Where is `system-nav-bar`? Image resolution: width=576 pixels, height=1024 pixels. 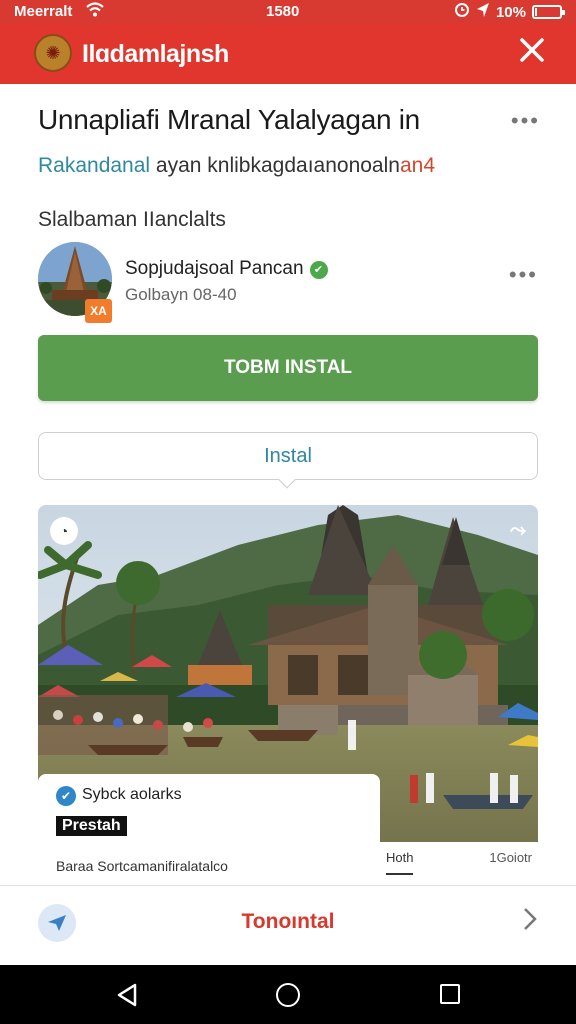
system-nav-bar is located at coordinates (288, 994).